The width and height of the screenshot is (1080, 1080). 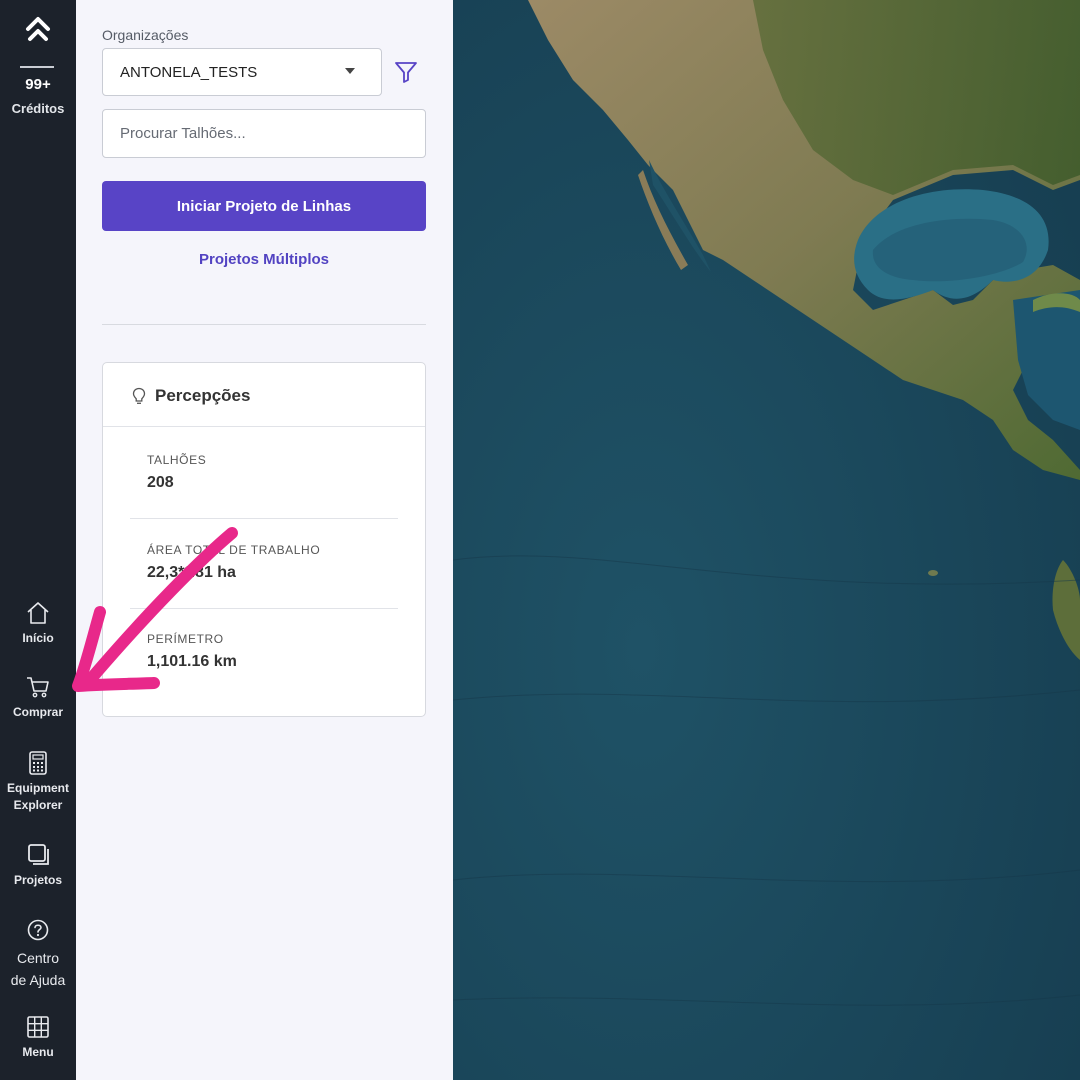 What do you see at coordinates (233, 562) in the screenshot?
I see `stat-total-area: ÁREA TOTAL DE TRABALHO 22,3**.81 ha` at bounding box center [233, 562].